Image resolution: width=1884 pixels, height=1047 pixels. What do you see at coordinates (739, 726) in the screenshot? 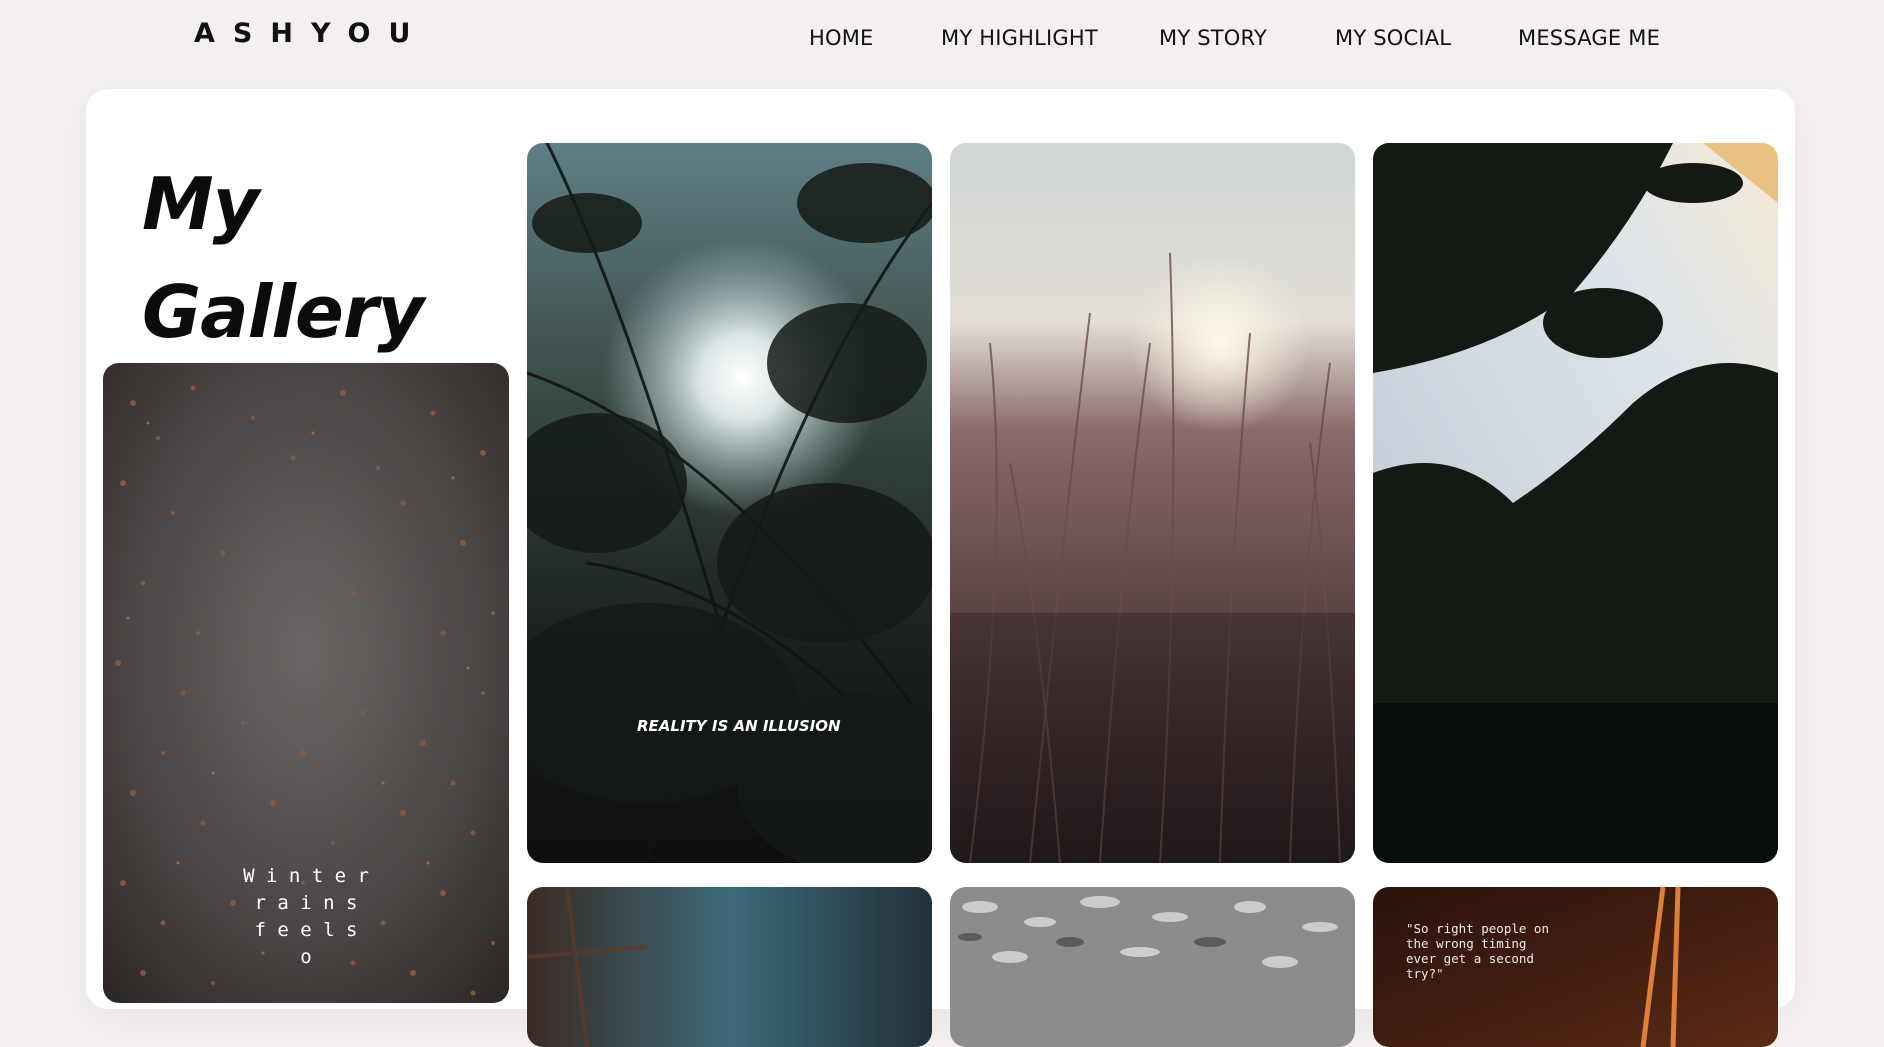
I see `bamboo-photo-caption: REALITY IS AN ILLUSION` at bounding box center [739, 726].